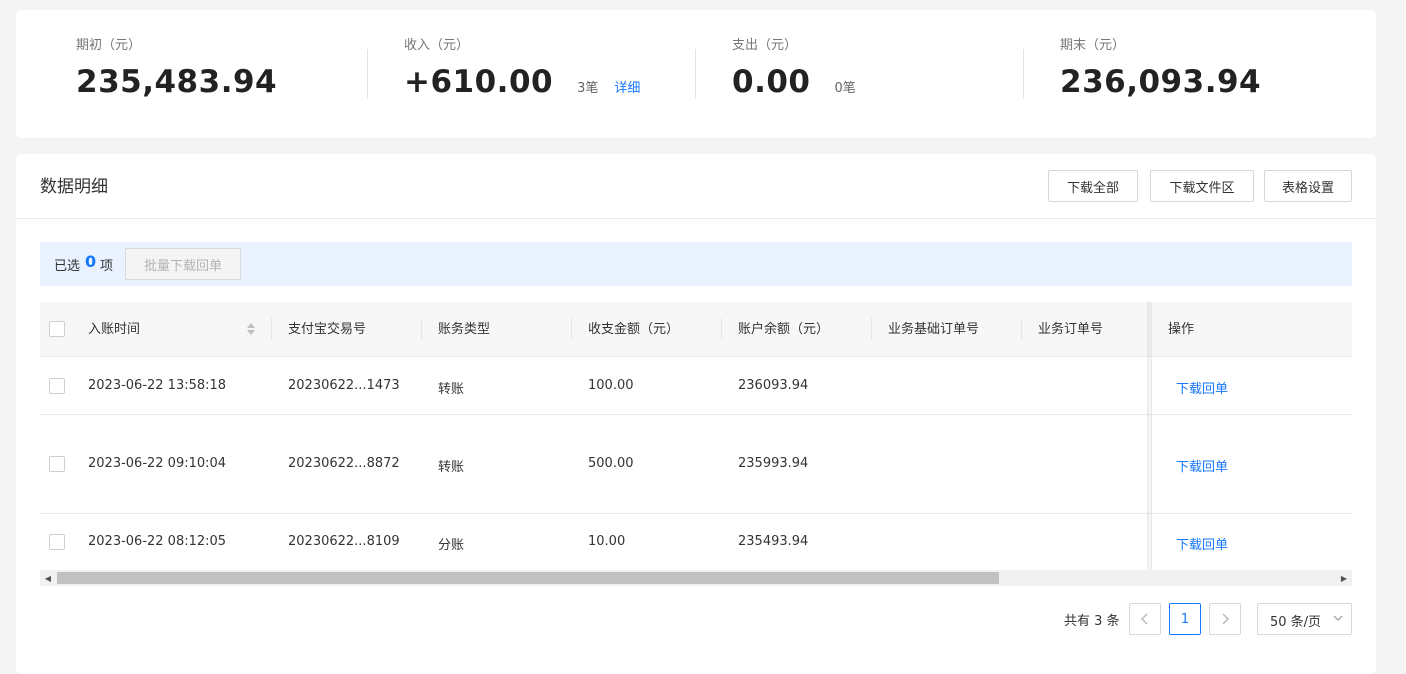 The height and width of the screenshot is (674, 1406). What do you see at coordinates (611, 385) in the screenshot?
I see `cell-amount: 100.00` at bounding box center [611, 385].